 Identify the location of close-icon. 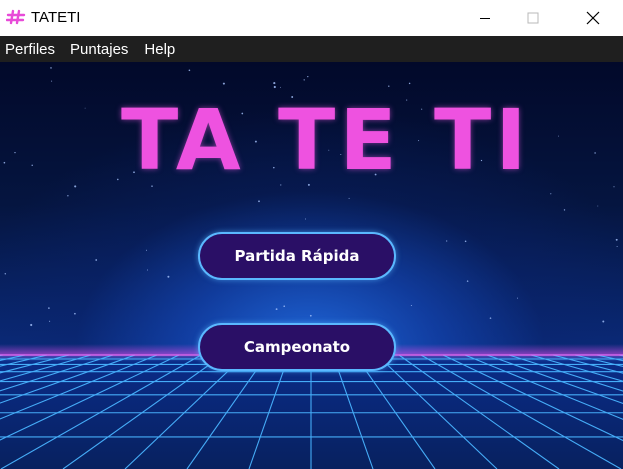
(593, 18).